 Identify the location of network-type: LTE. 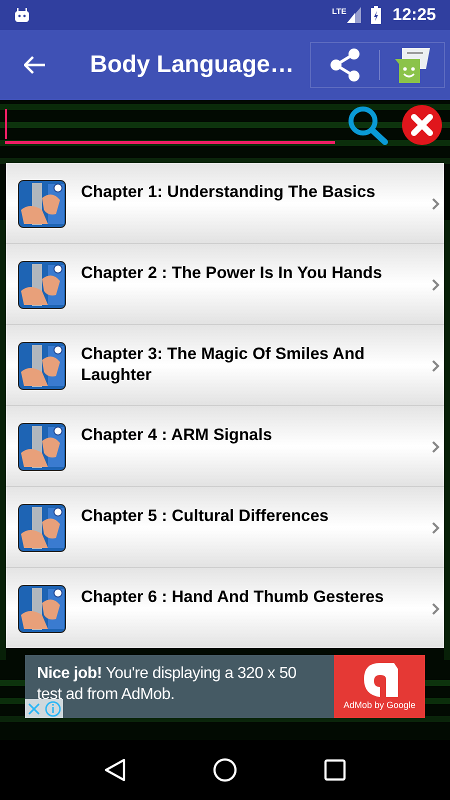
(339, 12).